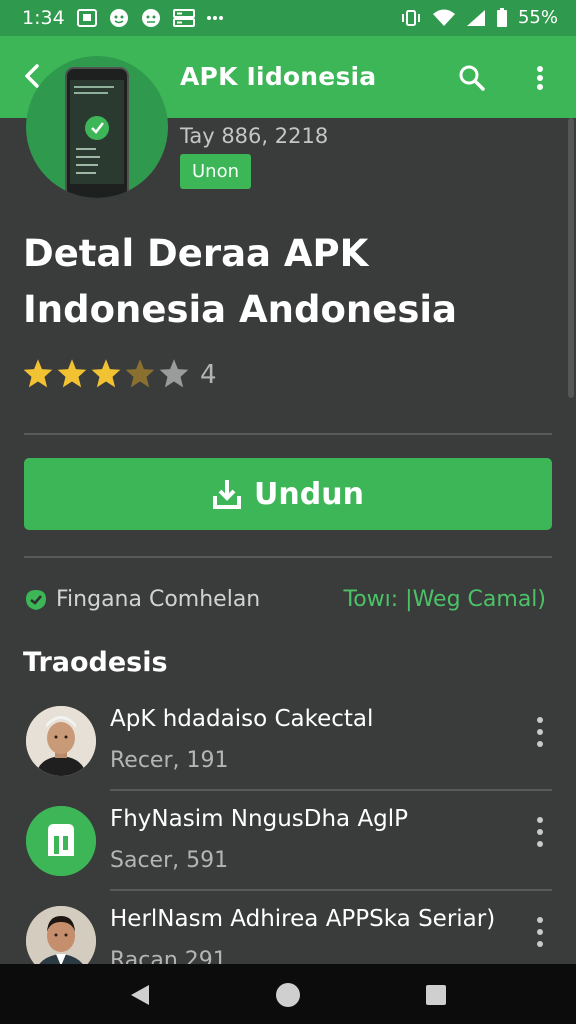  What do you see at coordinates (303, 919) in the screenshot?
I see `list-item-title: HerlNasm Adhirea APPSka Seriar)` at bounding box center [303, 919].